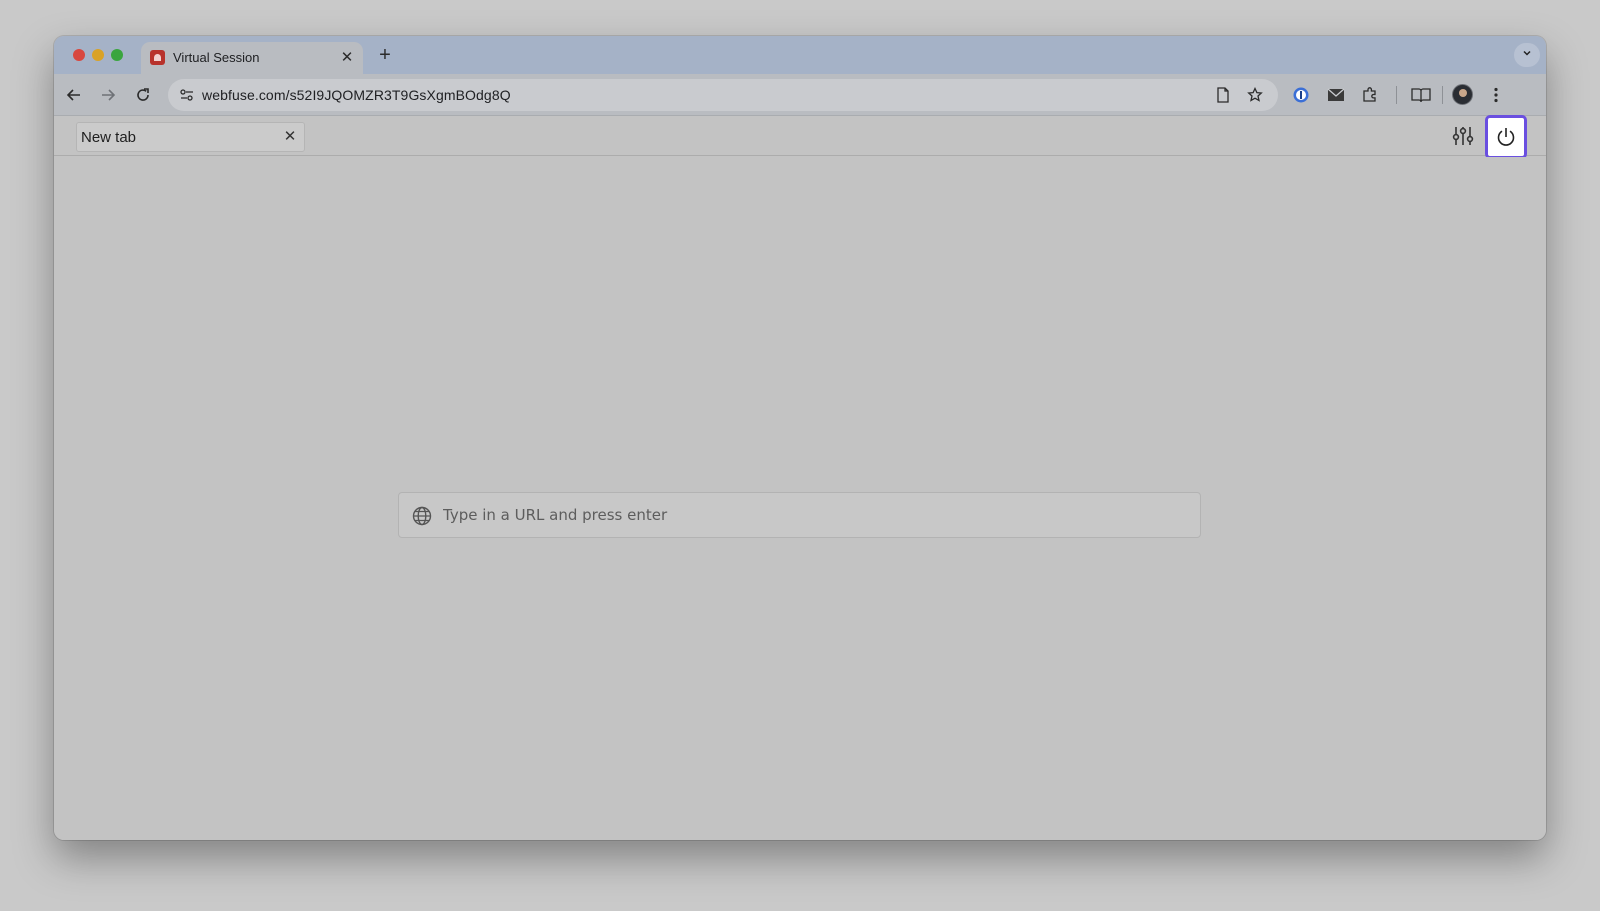  What do you see at coordinates (385, 55) in the screenshot?
I see `new-tab-button: +` at bounding box center [385, 55].